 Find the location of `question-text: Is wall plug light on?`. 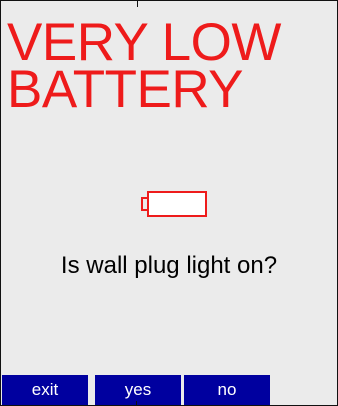

question-text: Is wall plug light on? is located at coordinates (169, 265).